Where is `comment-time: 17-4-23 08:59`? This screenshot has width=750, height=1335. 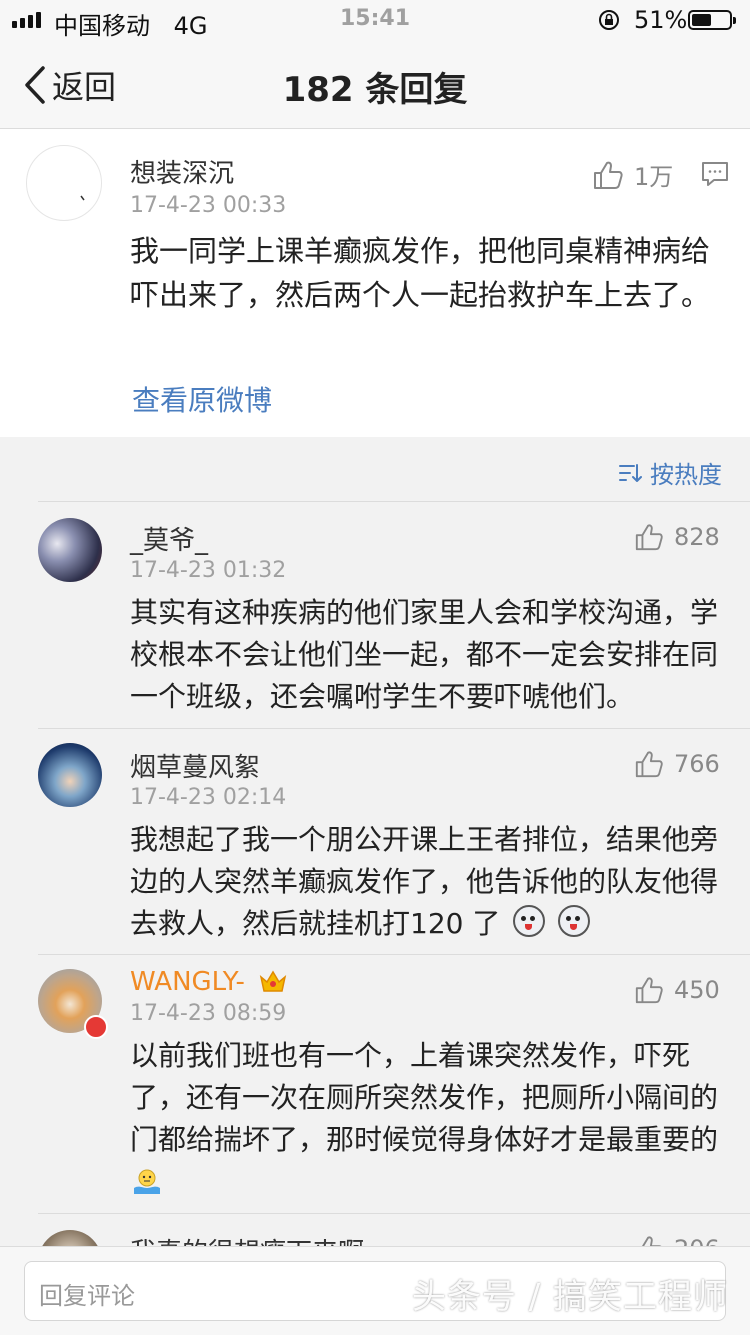
comment-time: 17-4-23 08:59 is located at coordinates (208, 1013).